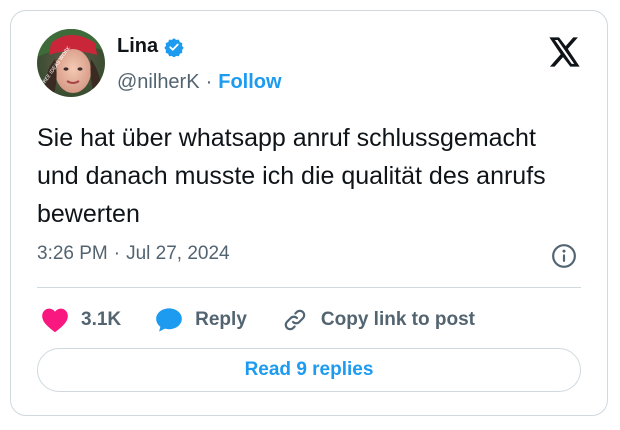  Describe the element at coordinates (174, 47) in the screenshot. I see `verified-badge-icon` at that location.